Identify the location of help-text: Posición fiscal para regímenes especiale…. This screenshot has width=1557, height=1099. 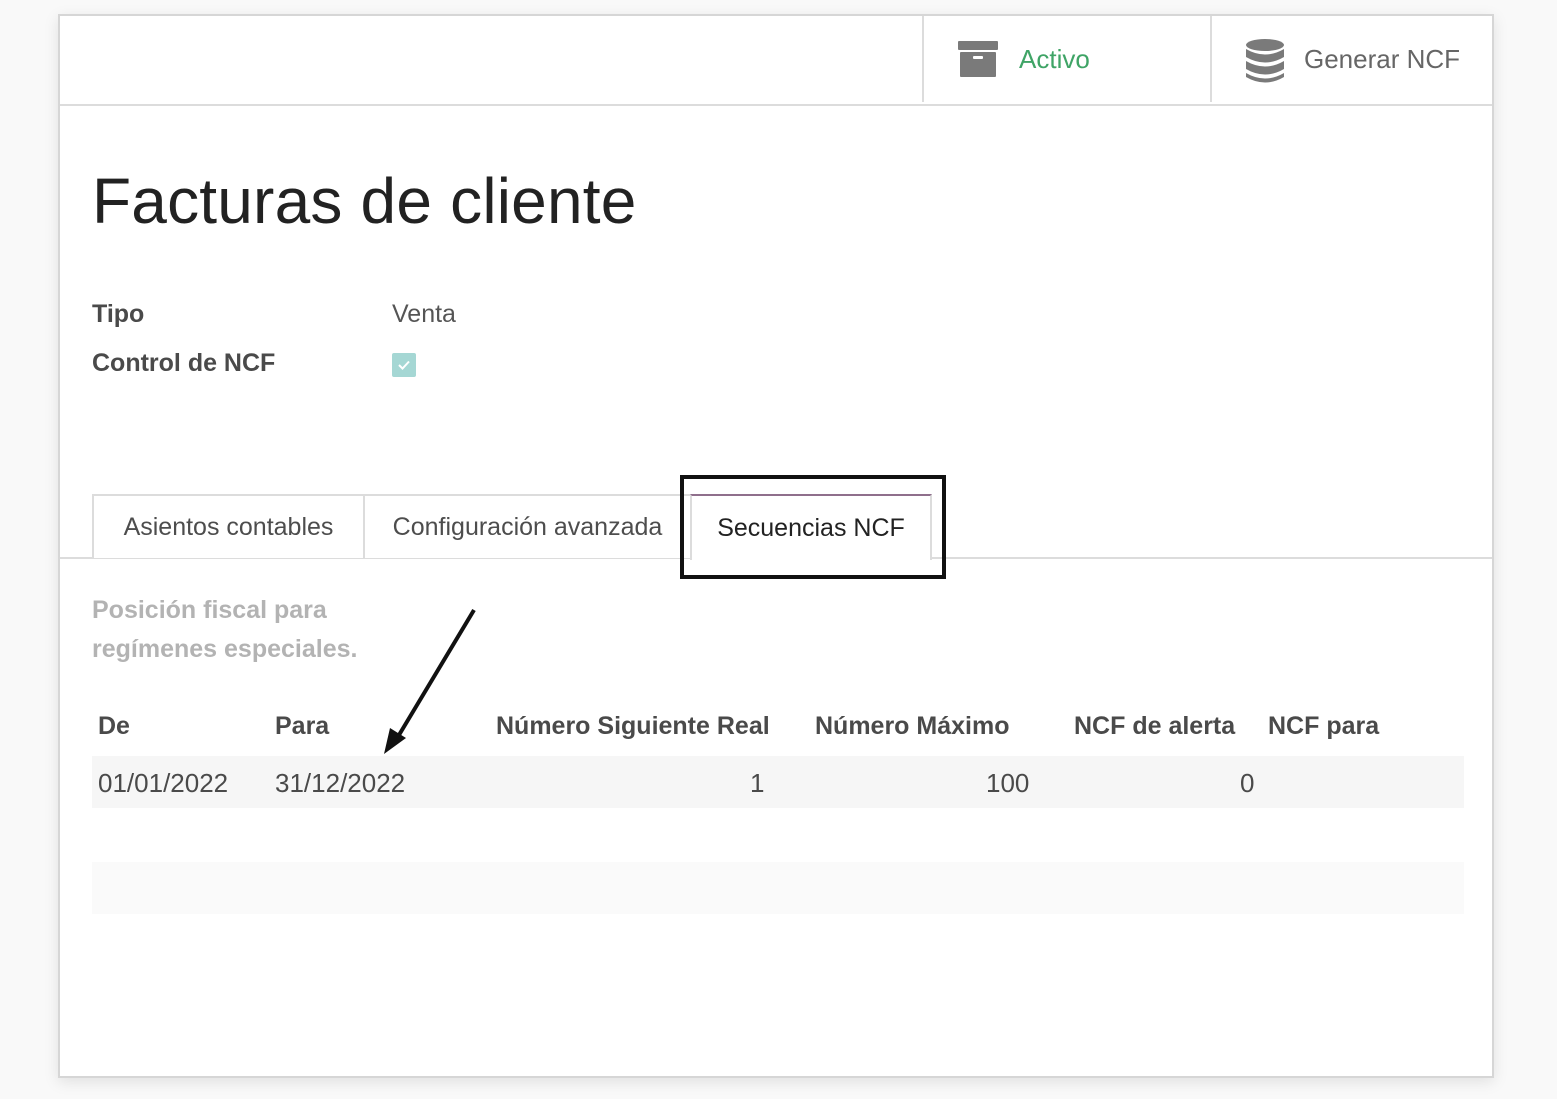
(225, 629).